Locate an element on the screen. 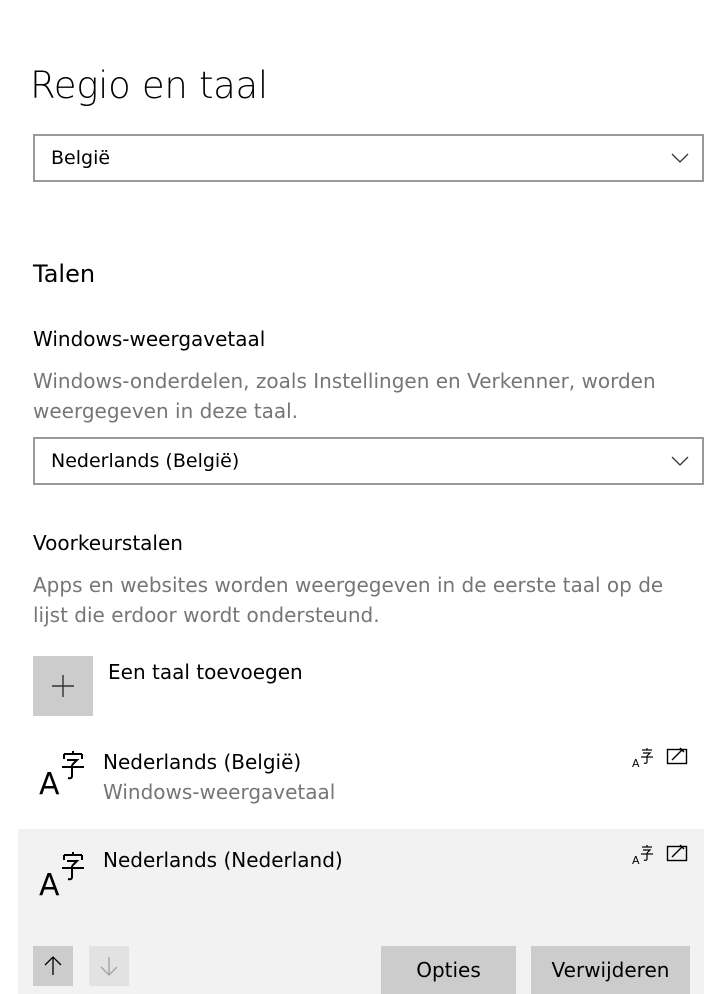  display-language-dropdown-value: Nederlands (België) is located at coordinates (145, 461).